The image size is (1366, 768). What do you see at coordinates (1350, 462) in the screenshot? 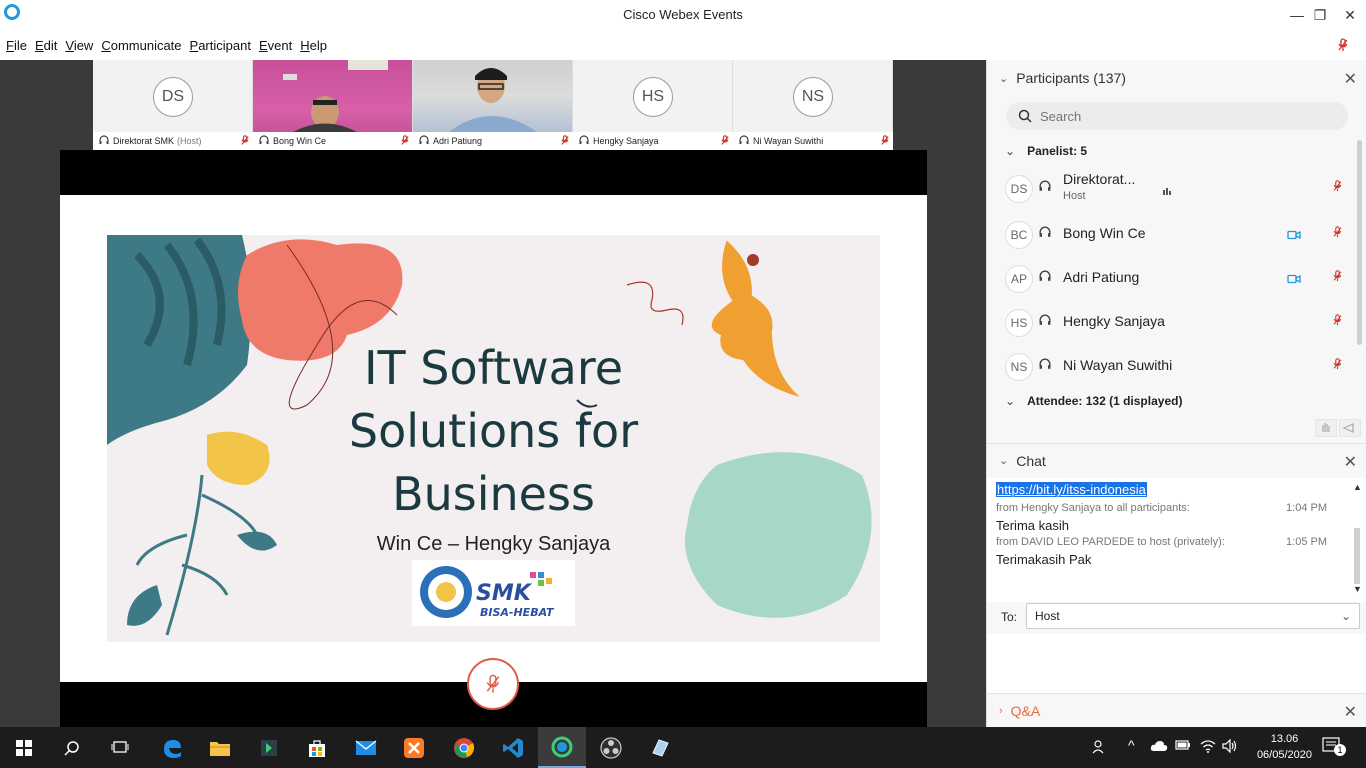
I see `close-chat-icon: ✕` at bounding box center [1350, 462].